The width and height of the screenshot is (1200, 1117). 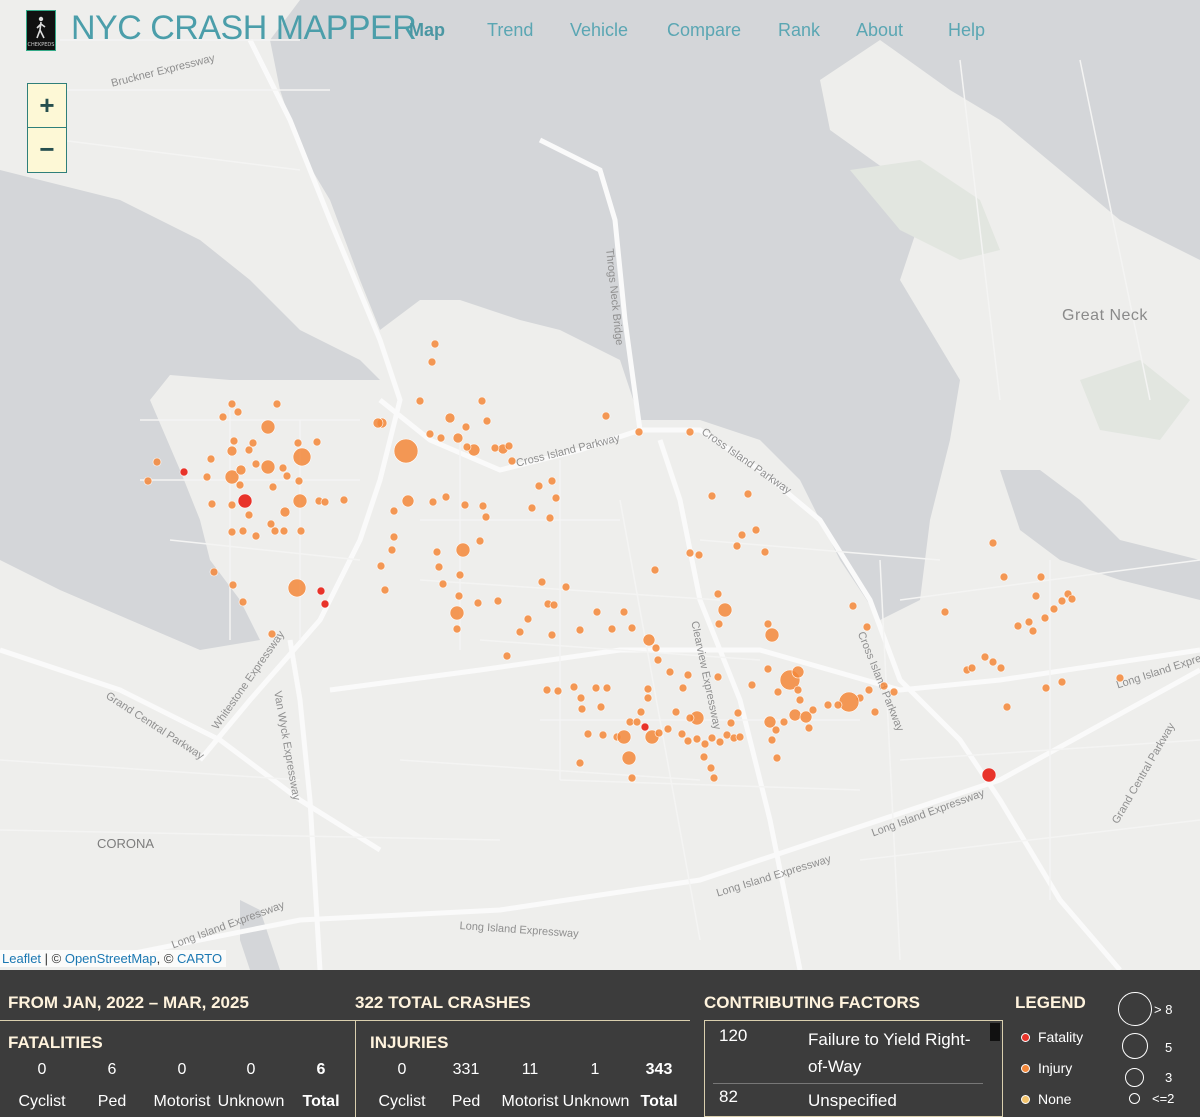 I want to click on osm-link: OpenStreetMap, so click(x=111, y=958).